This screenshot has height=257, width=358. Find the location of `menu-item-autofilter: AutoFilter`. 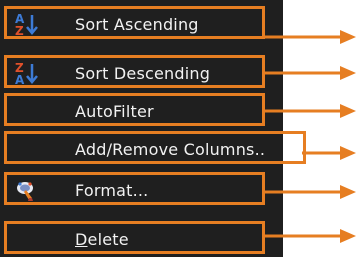

menu-item-autofilter: AutoFilter is located at coordinates (134, 109).